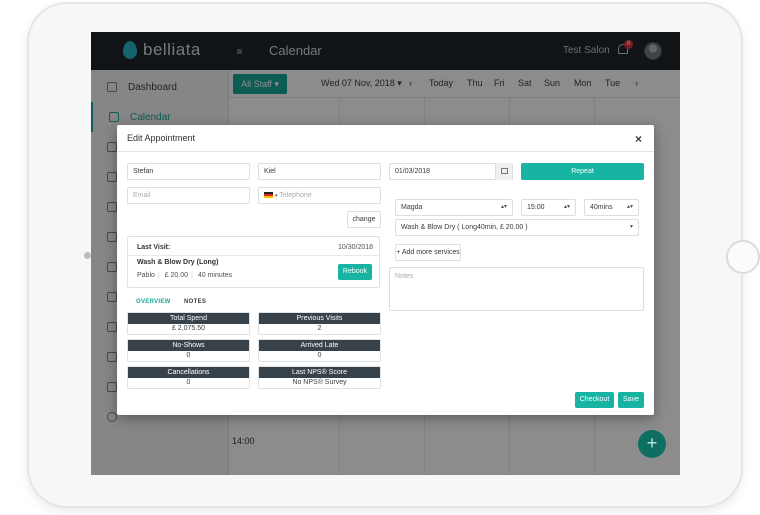 Image resolution: width=760 pixels, height=515 pixels. I want to click on duration-select: 40mins ▴▾, so click(611, 207).